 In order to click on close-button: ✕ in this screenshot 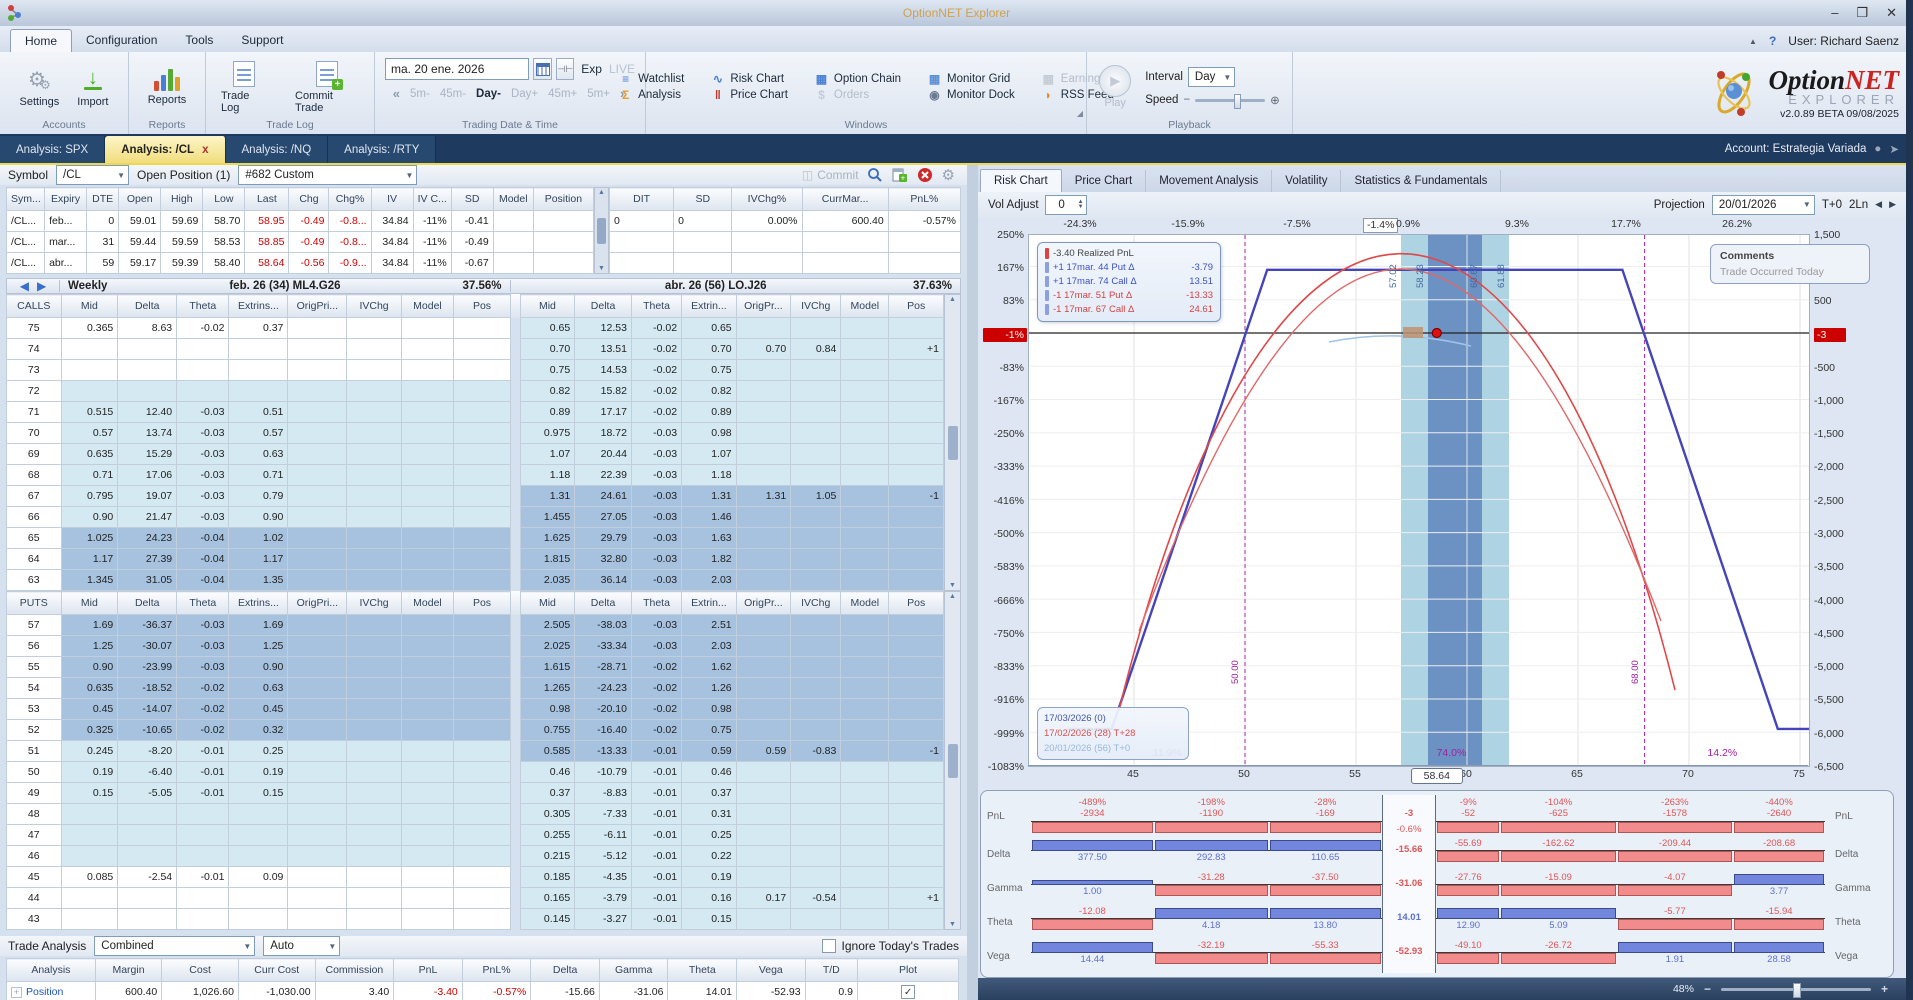, I will do `click(1891, 13)`.